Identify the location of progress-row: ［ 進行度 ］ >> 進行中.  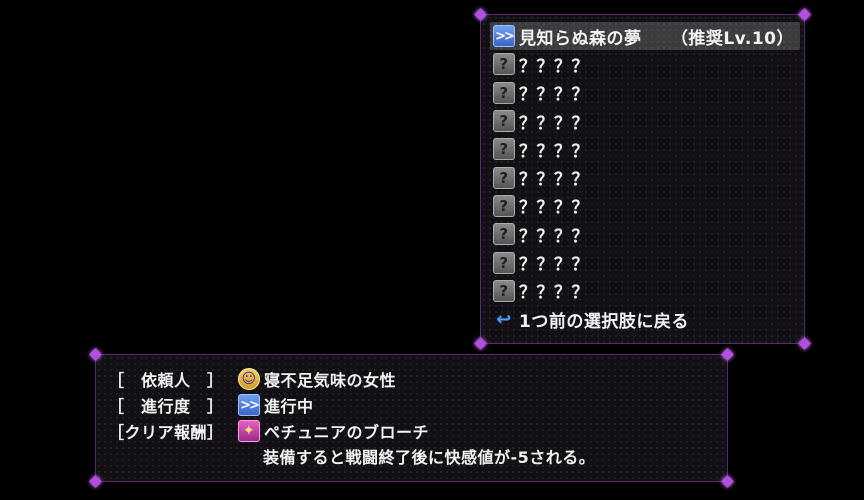
(211, 405).